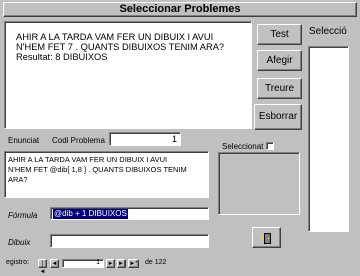 The width and height of the screenshot is (360, 276). I want to click on formula-field: @dib + 1 DIBUIXOS, so click(129, 213).